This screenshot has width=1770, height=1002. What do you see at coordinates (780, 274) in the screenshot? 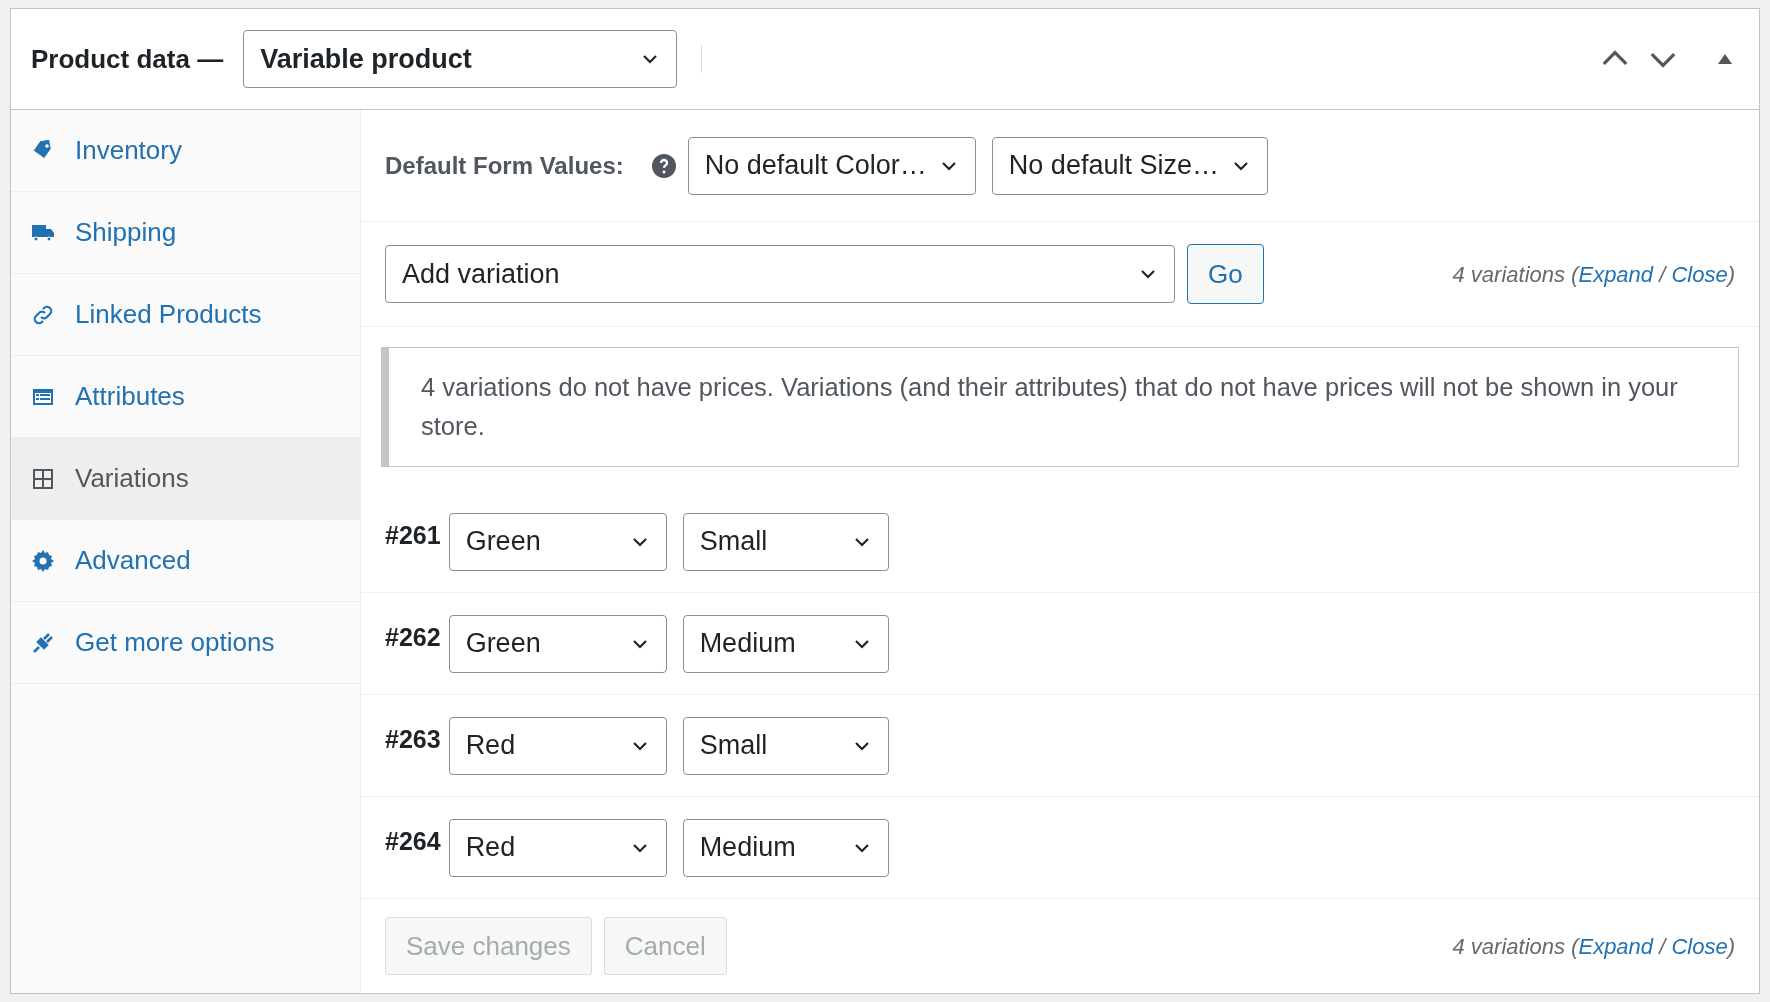
I see `add-variation-select: Add variation` at bounding box center [780, 274].